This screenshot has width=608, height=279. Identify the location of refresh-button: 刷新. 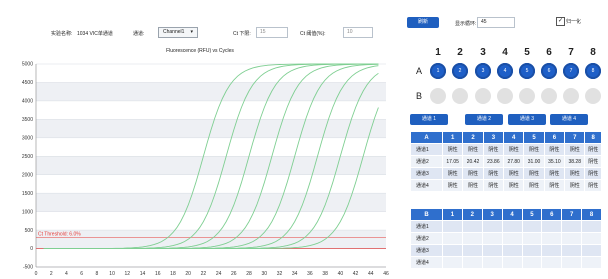
(423, 22).